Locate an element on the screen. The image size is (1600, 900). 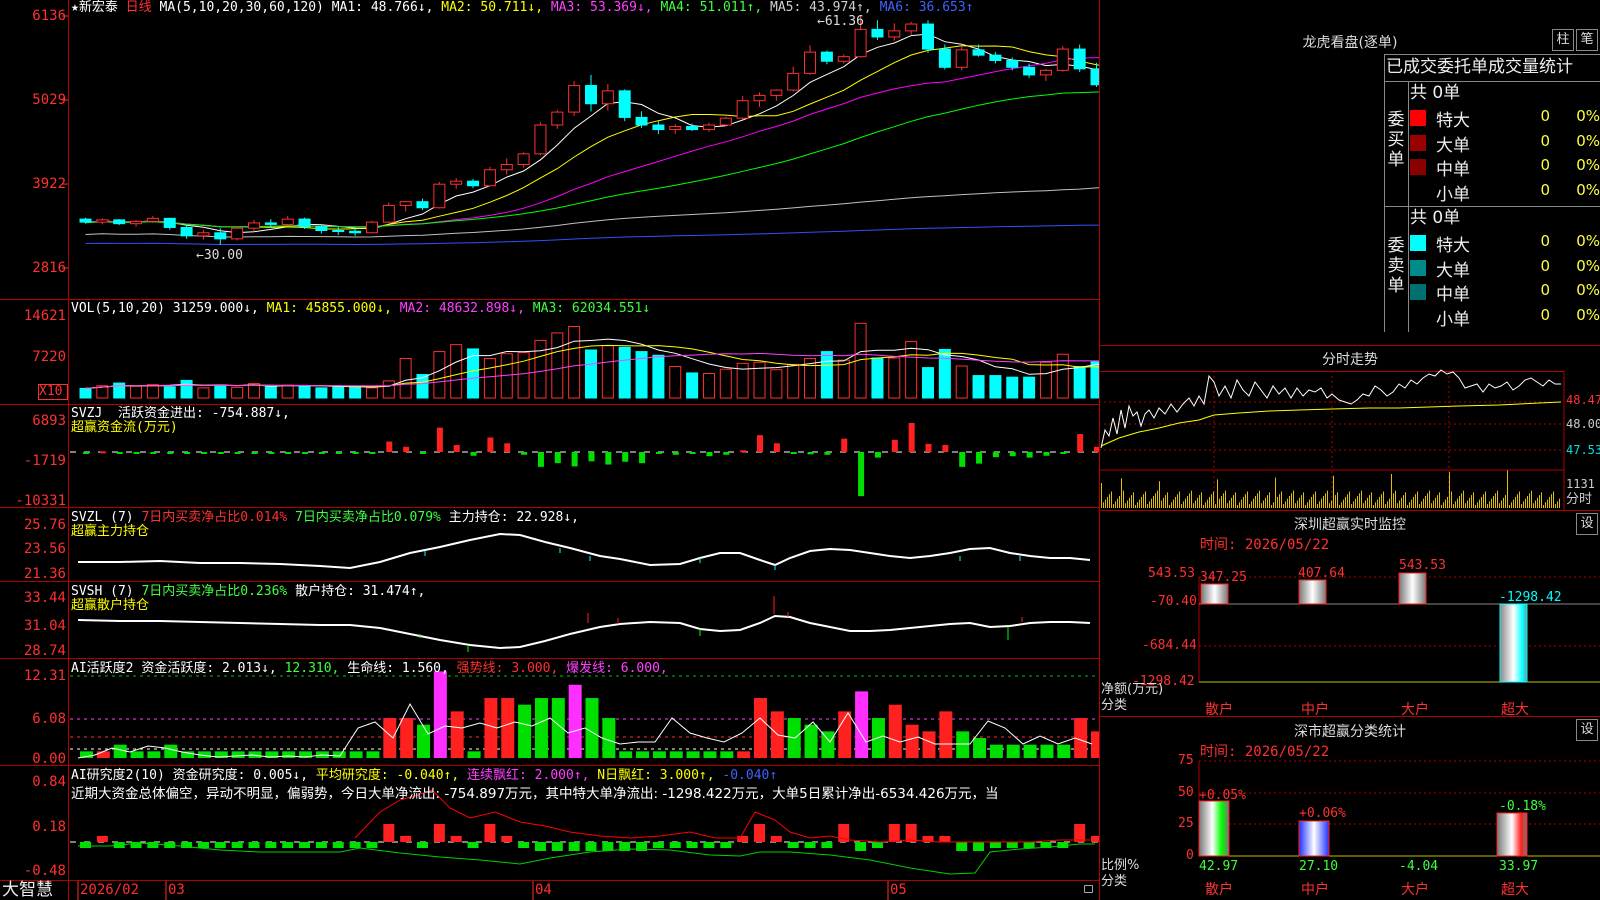
price-axis-4: 2816 is located at coordinates (49, 268).